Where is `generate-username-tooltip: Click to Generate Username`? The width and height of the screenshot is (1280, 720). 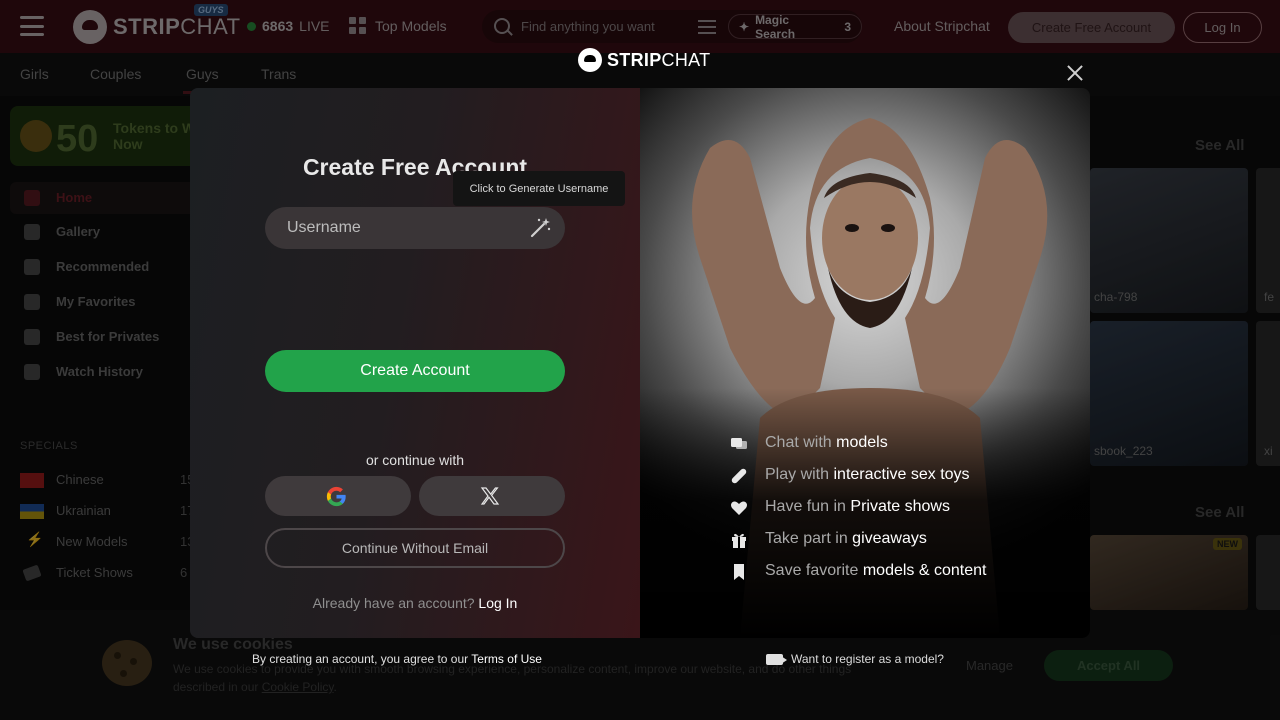 generate-username-tooltip: Click to Generate Username is located at coordinates (539, 188).